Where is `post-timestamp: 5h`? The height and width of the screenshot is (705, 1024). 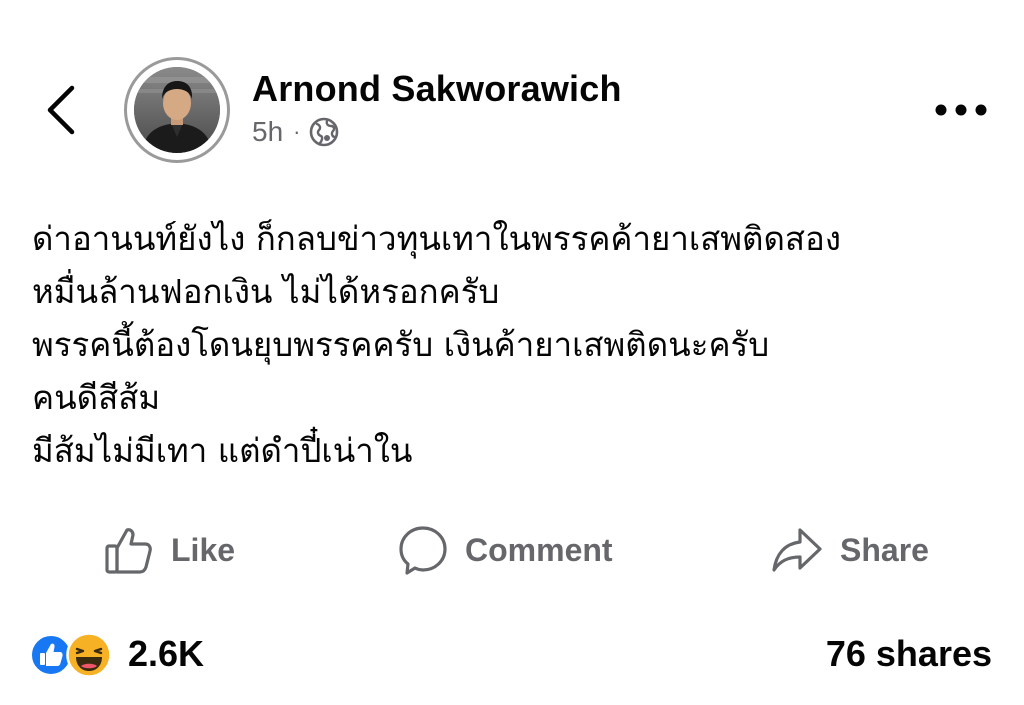
post-timestamp: 5h is located at coordinates (267, 132).